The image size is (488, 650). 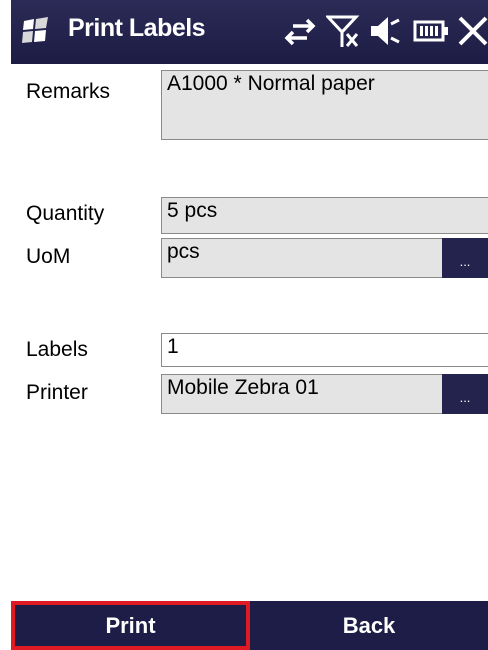 I want to click on no-signal-icon, so click(x=344, y=31).